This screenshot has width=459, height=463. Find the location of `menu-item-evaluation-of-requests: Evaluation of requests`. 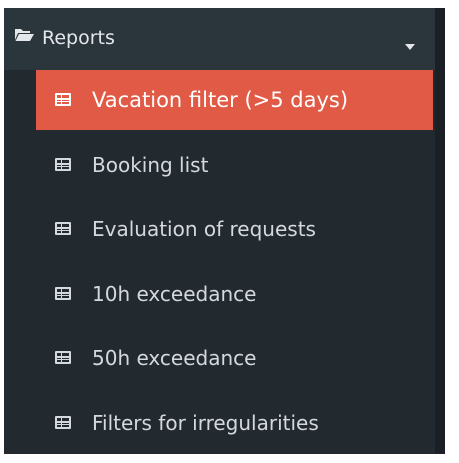

menu-item-evaluation-of-requests: Evaluation of requests is located at coordinates (234, 229).